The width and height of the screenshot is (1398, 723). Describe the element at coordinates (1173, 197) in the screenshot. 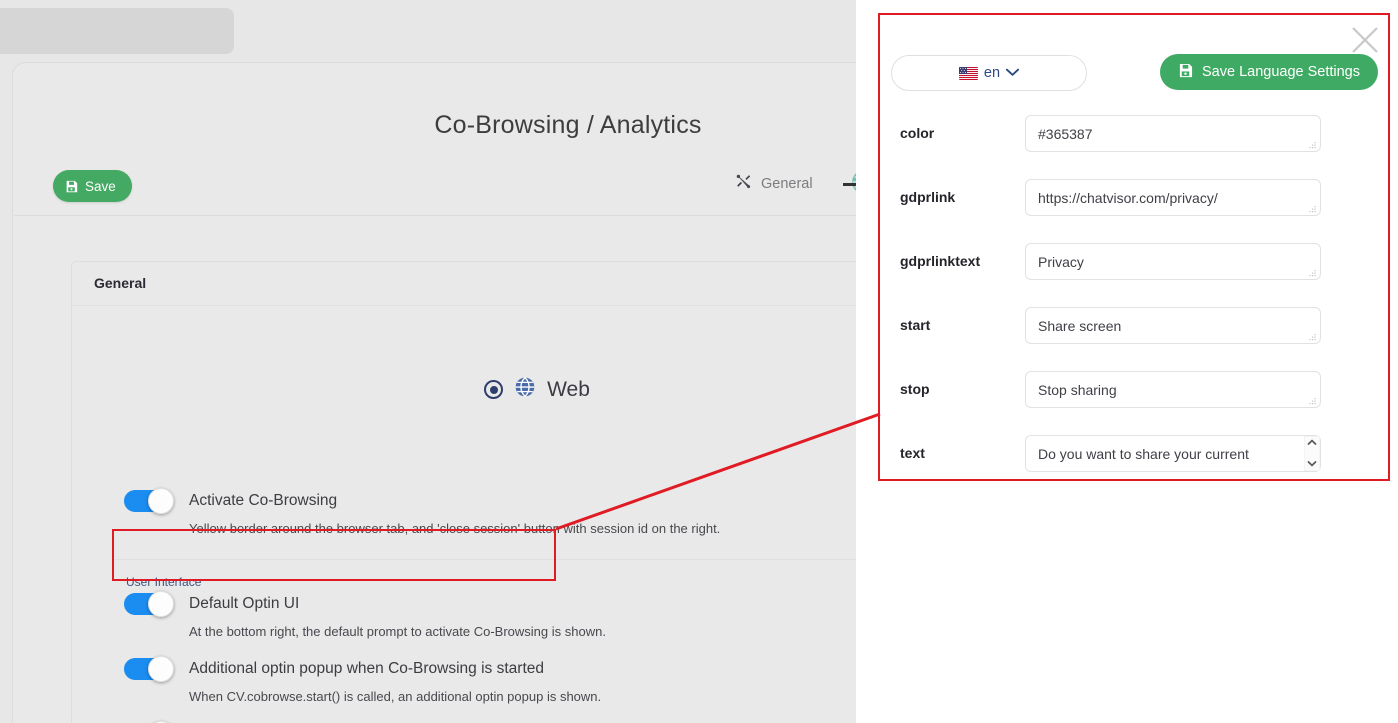

I see `field-input-gdprlink` at that location.